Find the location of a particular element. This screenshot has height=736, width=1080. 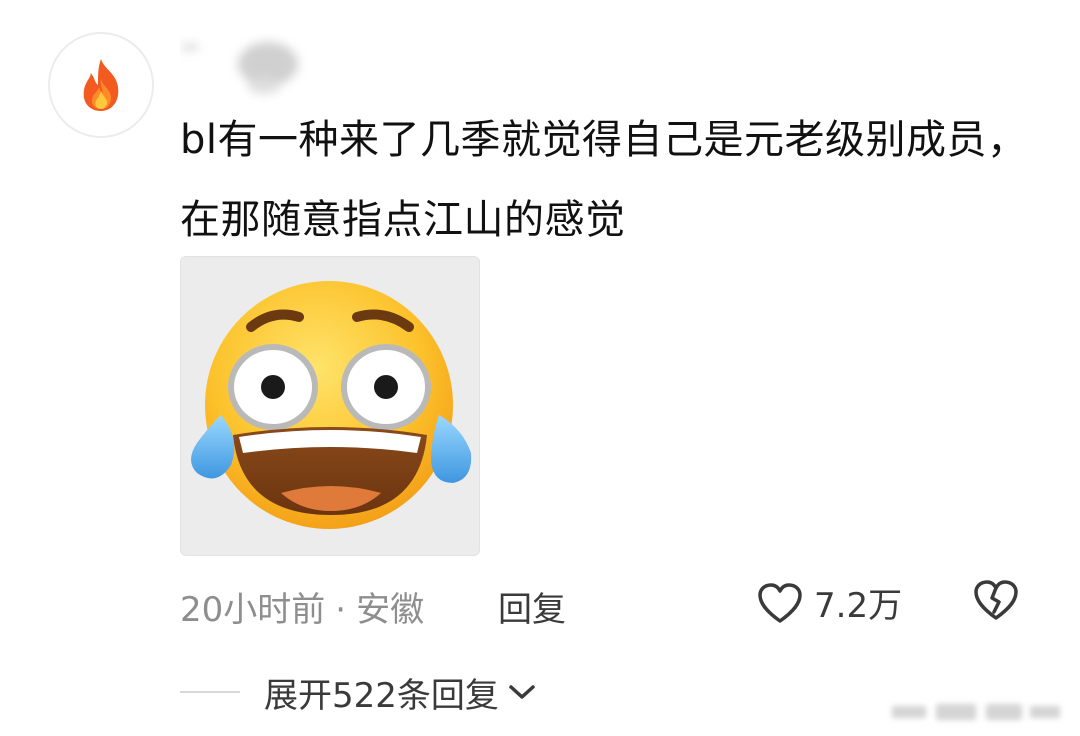

comment-timestamp: 20小时前 · 安徽 is located at coordinates (302, 606).